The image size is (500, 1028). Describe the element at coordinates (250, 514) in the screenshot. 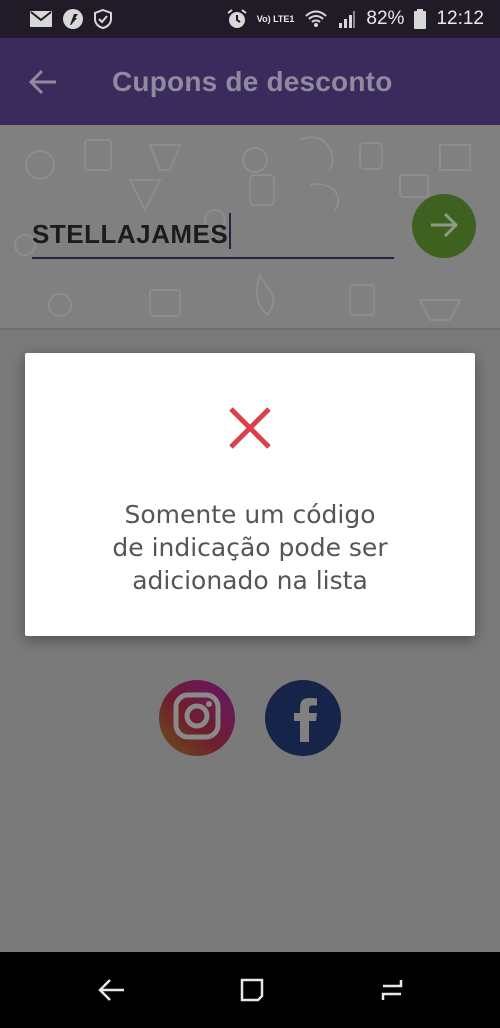

I see `dialog-message-line: Somente um código` at that location.